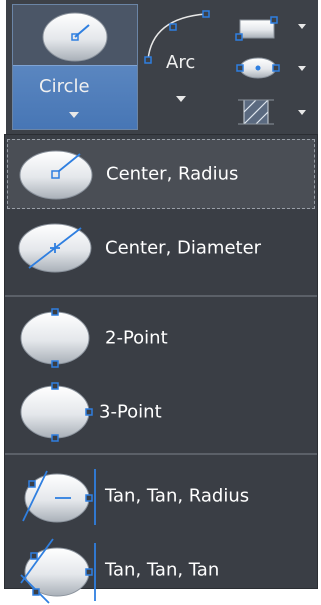  What do you see at coordinates (172, 174) in the screenshot?
I see `menu-item-label: Center, Radius` at bounding box center [172, 174].